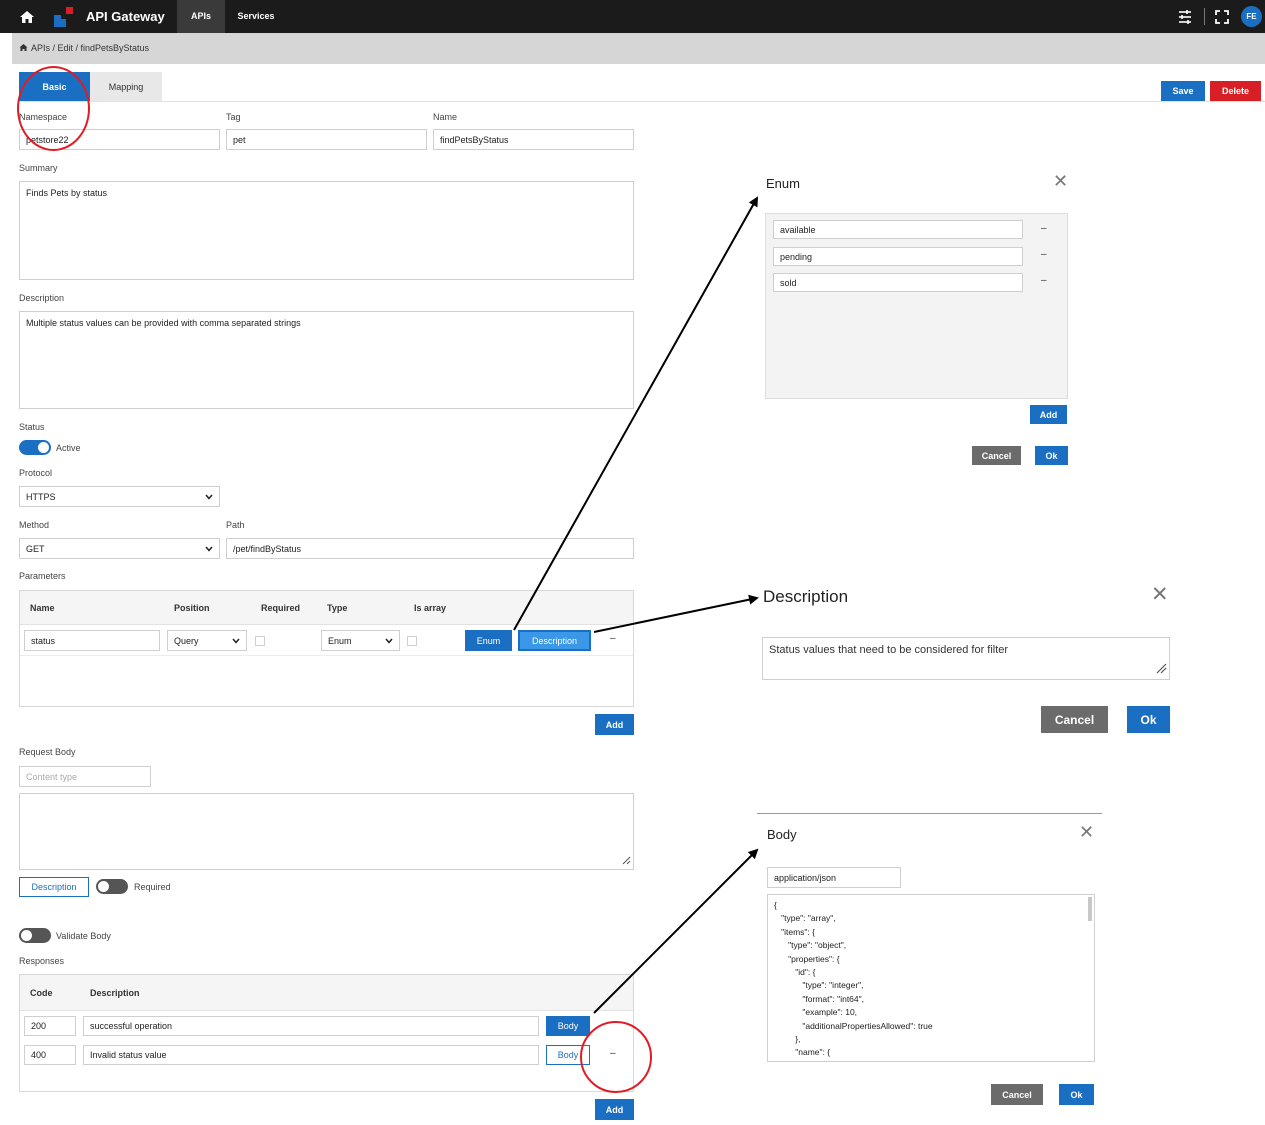  I want to click on param-remove-button: –, so click(613, 638).